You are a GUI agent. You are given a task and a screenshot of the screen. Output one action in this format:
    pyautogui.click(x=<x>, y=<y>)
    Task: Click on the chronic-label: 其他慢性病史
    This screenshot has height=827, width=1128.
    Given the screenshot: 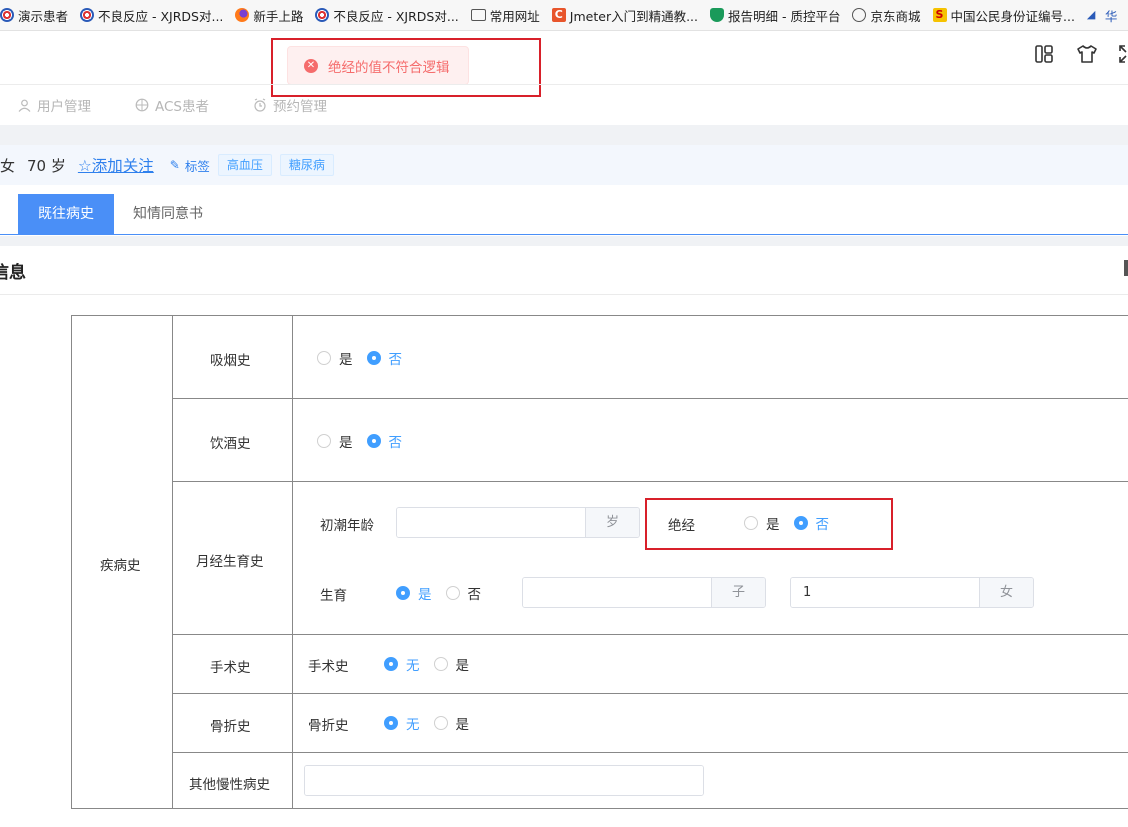 What is the action you would take?
    pyautogui.click(x=229, y=785)
    